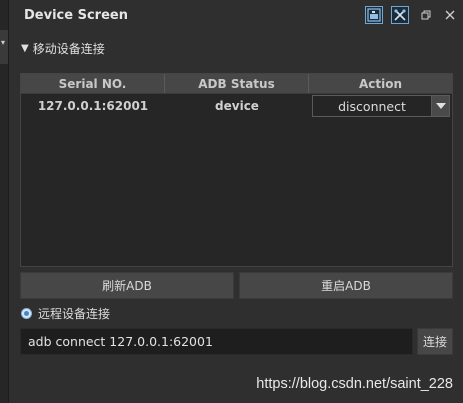 The height and width of the screenshot is (403, 463). I want to click on collapse-arrow-icon: ▼, so click(25, 48).